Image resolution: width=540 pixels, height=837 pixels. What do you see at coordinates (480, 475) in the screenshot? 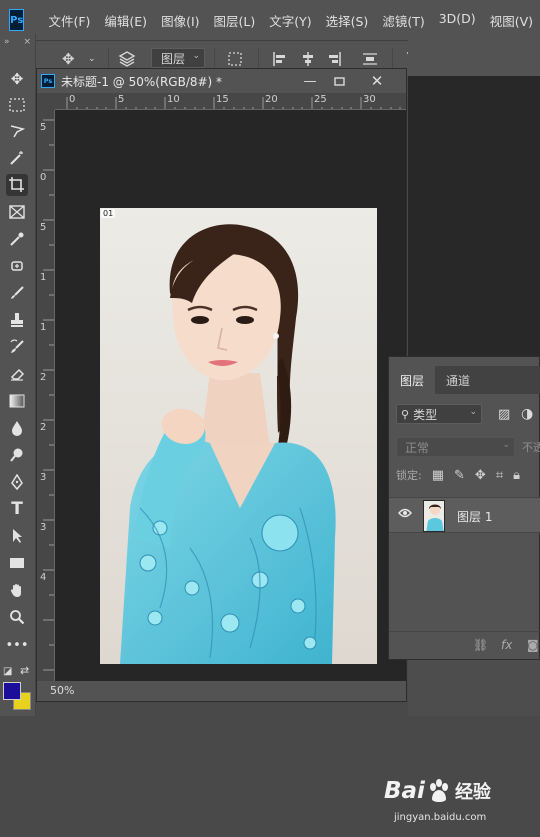
I see `lock-position-icon: ✥` at bounding box center [480, 475].